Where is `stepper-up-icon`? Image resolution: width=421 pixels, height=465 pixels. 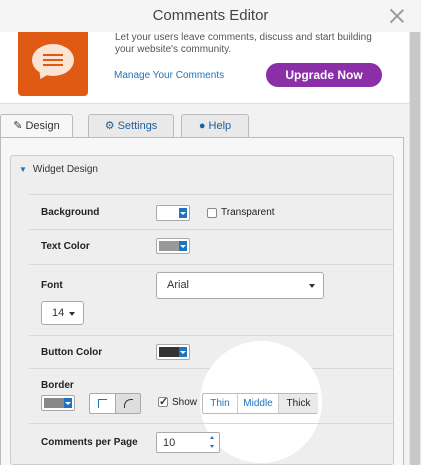
stepper-up-icon is located at coordinates (212, 437).